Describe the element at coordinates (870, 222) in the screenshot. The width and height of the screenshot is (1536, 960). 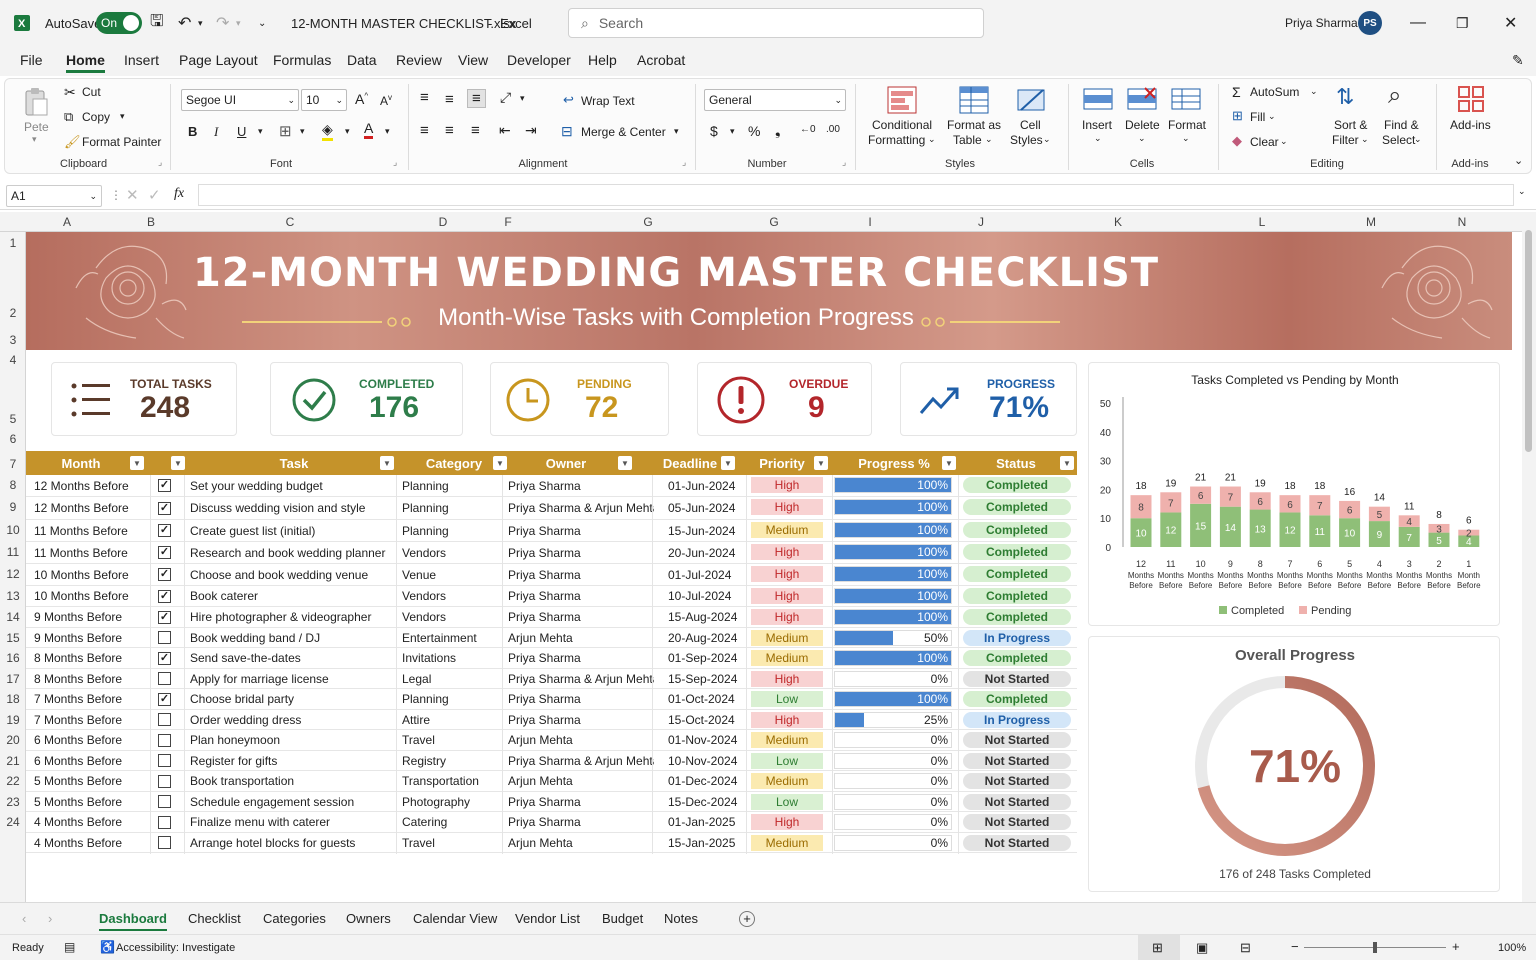
I see `column-header: I` at that location.